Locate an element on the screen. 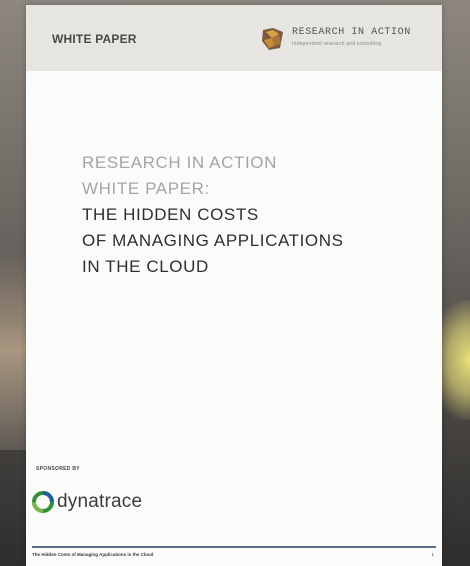 Image resolution: width=470 pixels, height=566 pixels. sponsor-label: SPONSORED BY is located at coordinates (58, 469).